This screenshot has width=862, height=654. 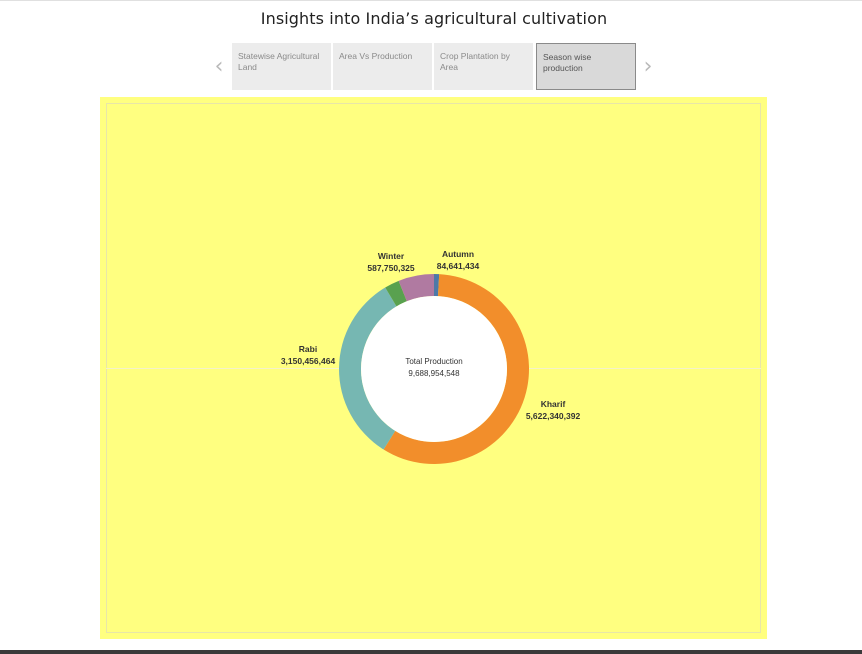 What do you see at coordinates (458, 254) in the screenshot?
I see `slice-name-autumn: Autumn` at bounding box center [458, 254].